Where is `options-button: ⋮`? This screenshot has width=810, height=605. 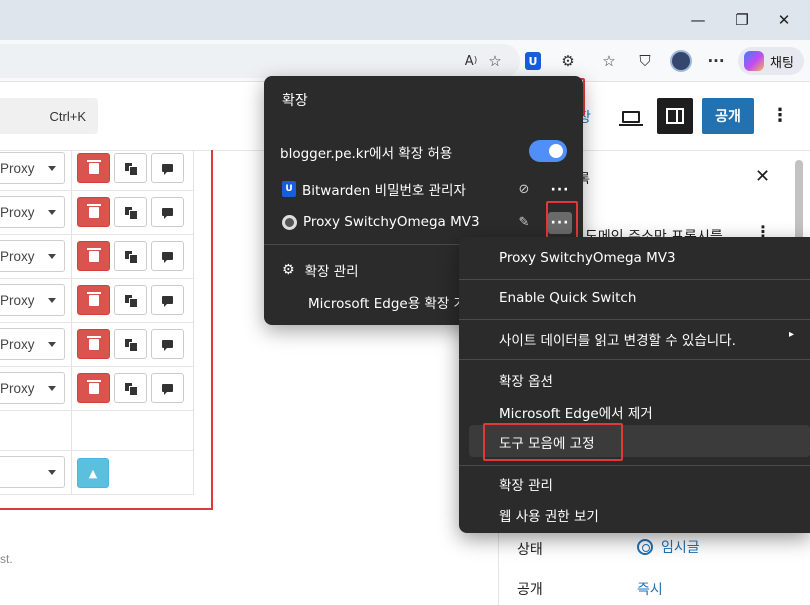
options-button: ⋮ is located at coordinates (780, 116).